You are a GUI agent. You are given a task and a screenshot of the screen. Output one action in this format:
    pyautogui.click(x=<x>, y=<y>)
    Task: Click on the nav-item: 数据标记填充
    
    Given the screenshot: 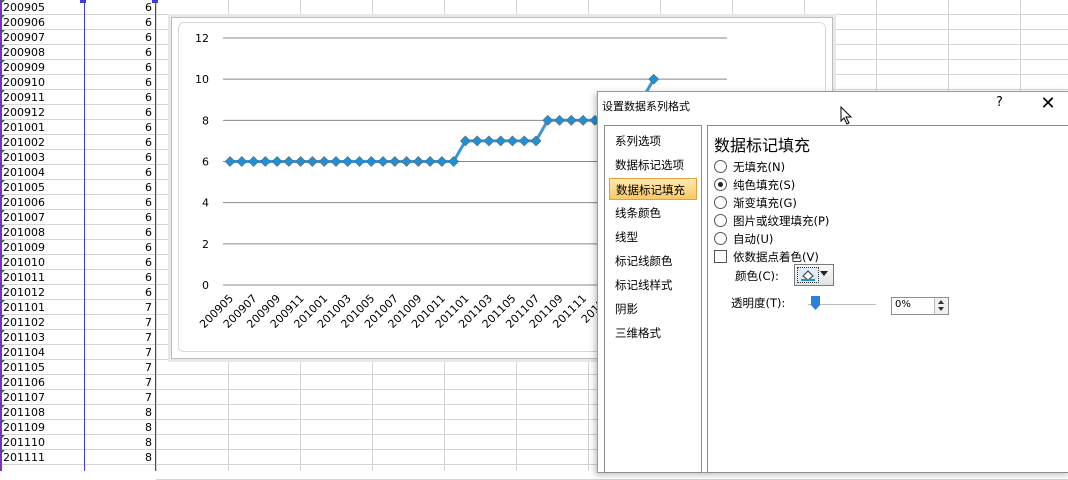 What is the action you would take?
    pyautogui.click(x=653, y=189)
    